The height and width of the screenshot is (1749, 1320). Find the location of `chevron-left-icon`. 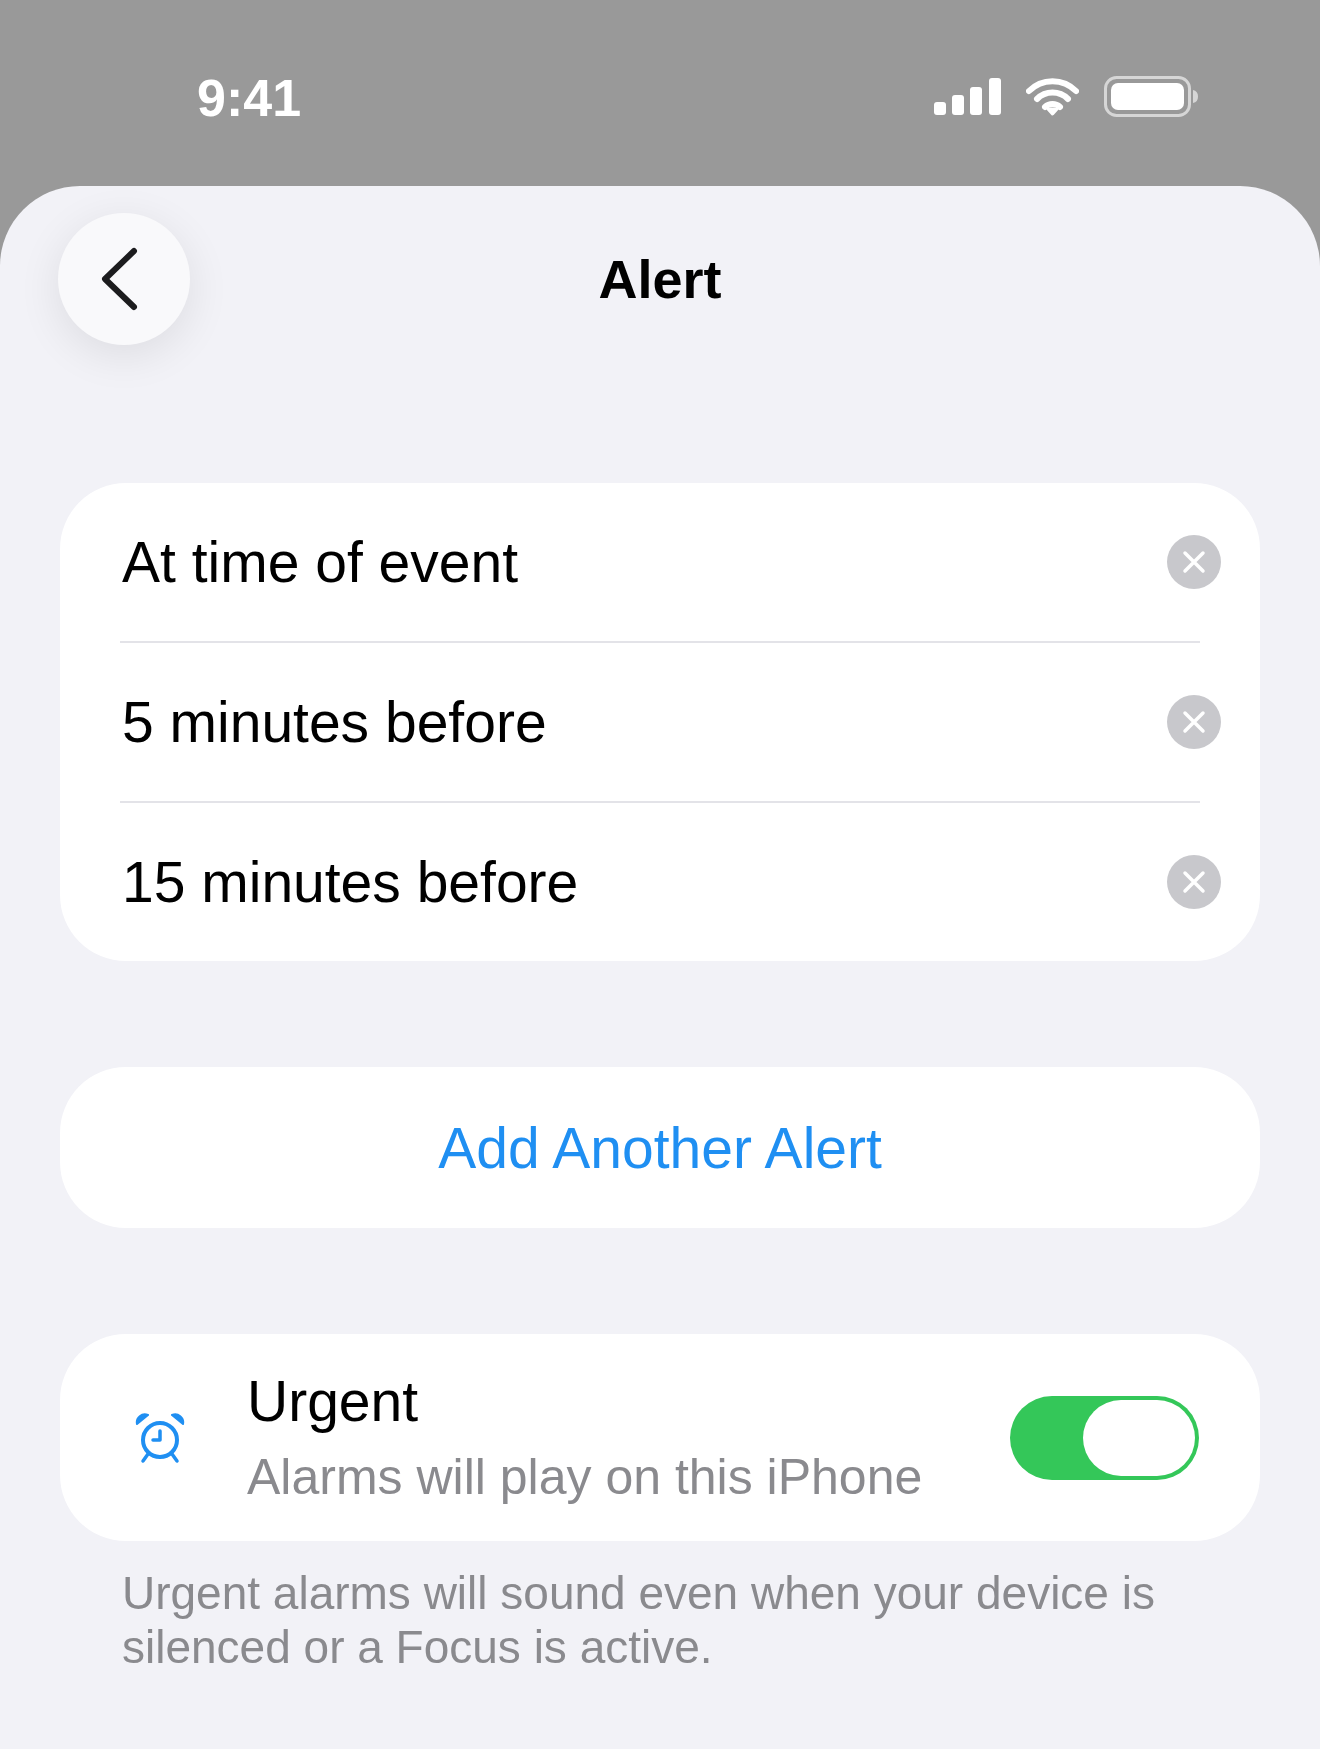

chevron-left-icon is located at coordinates (119, 279).